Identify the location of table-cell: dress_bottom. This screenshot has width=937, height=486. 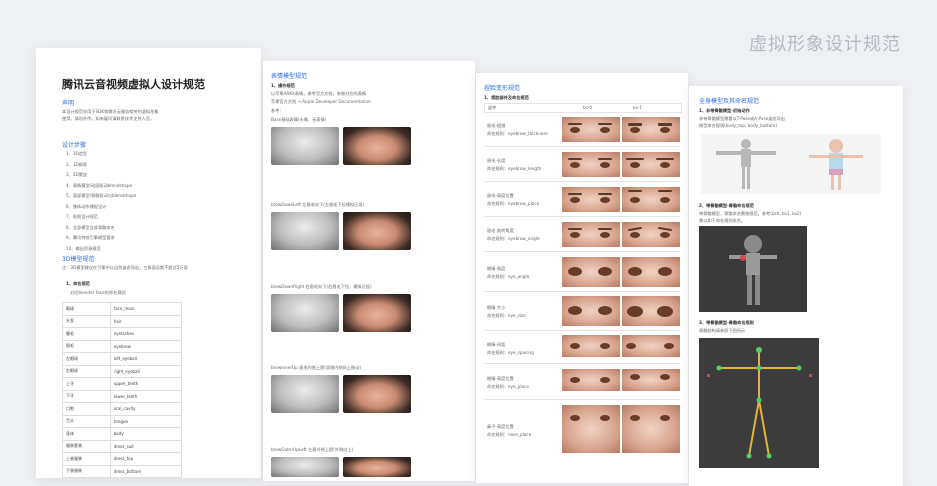
(146, 471).